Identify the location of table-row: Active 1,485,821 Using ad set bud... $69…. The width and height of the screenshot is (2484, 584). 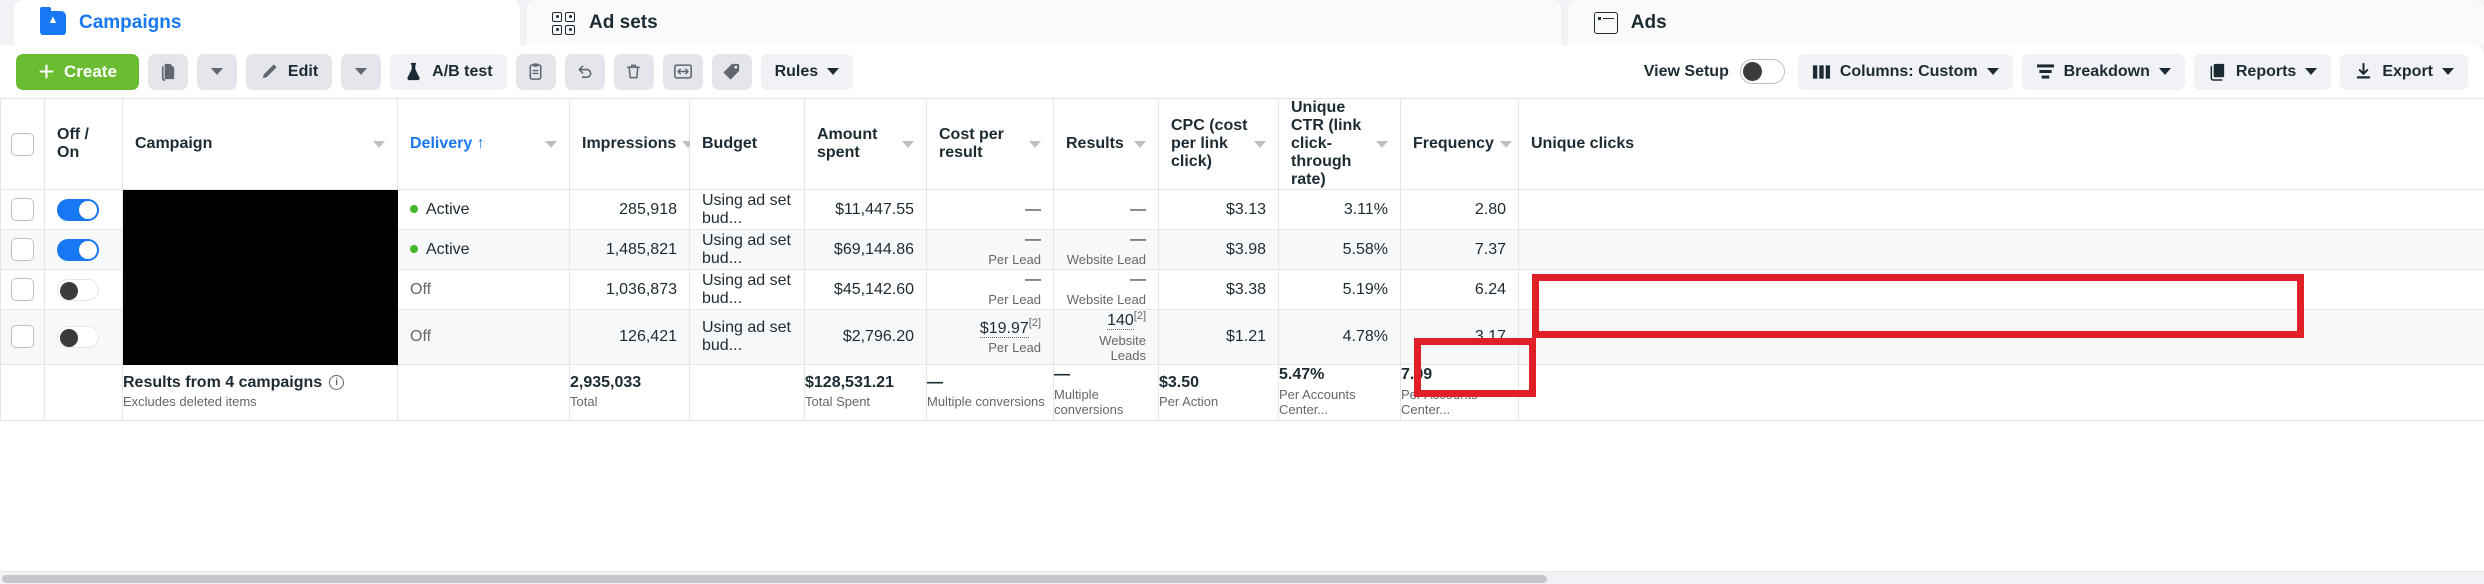
(1242, 249).